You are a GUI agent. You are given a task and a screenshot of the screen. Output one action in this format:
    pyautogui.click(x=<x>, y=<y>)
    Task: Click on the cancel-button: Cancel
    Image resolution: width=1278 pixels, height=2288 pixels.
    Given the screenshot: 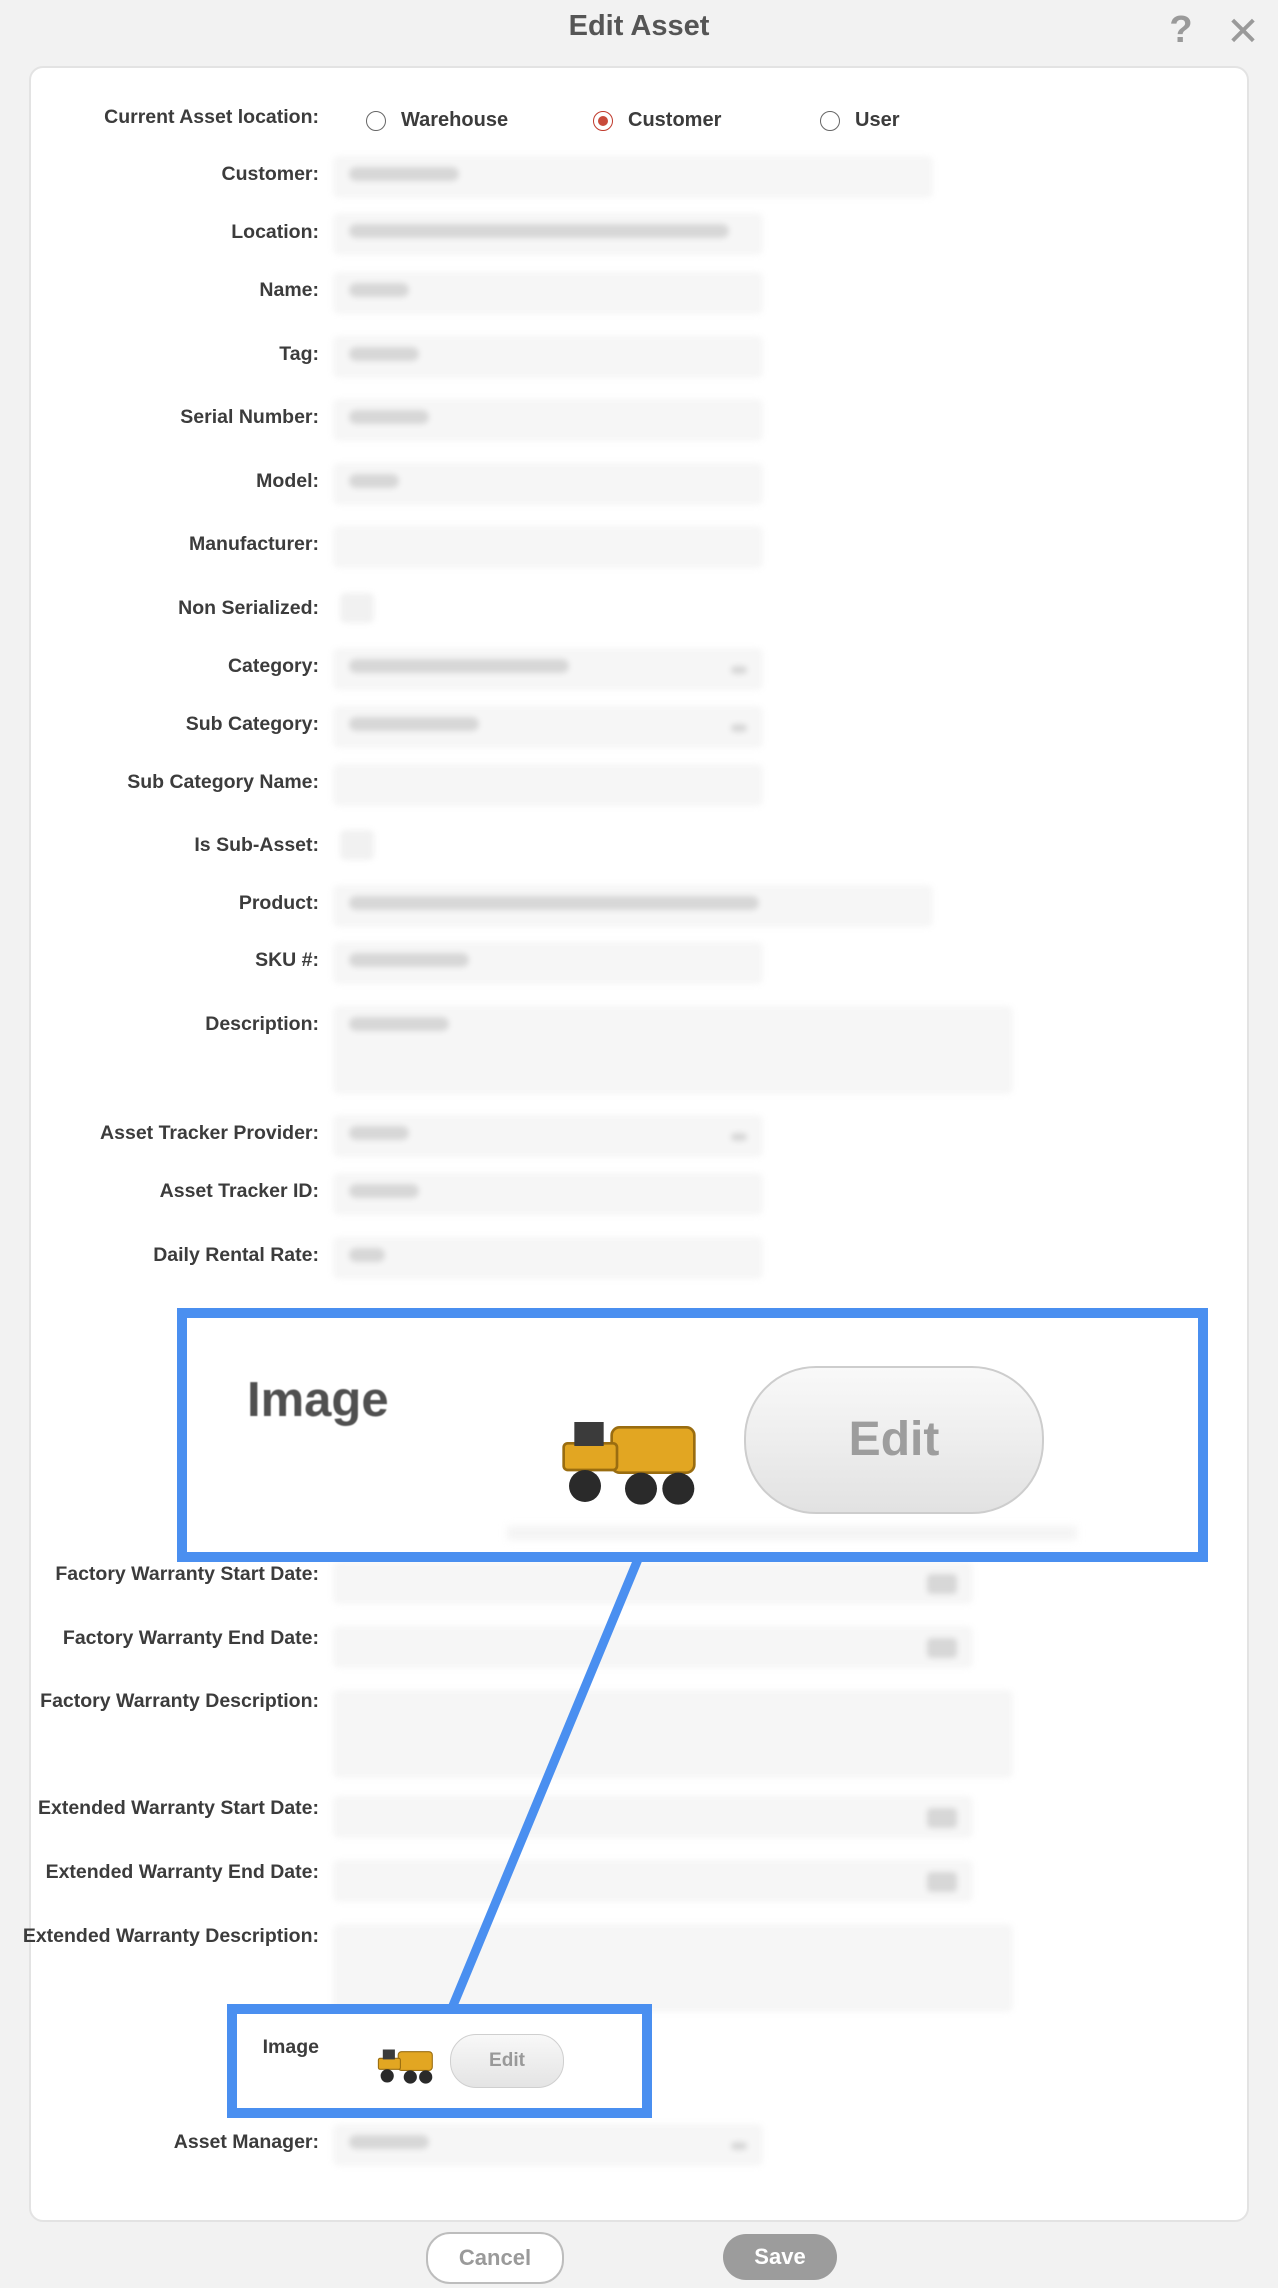 What is the action you would take?
    pyautogui.click(x=495, y=2258)
    